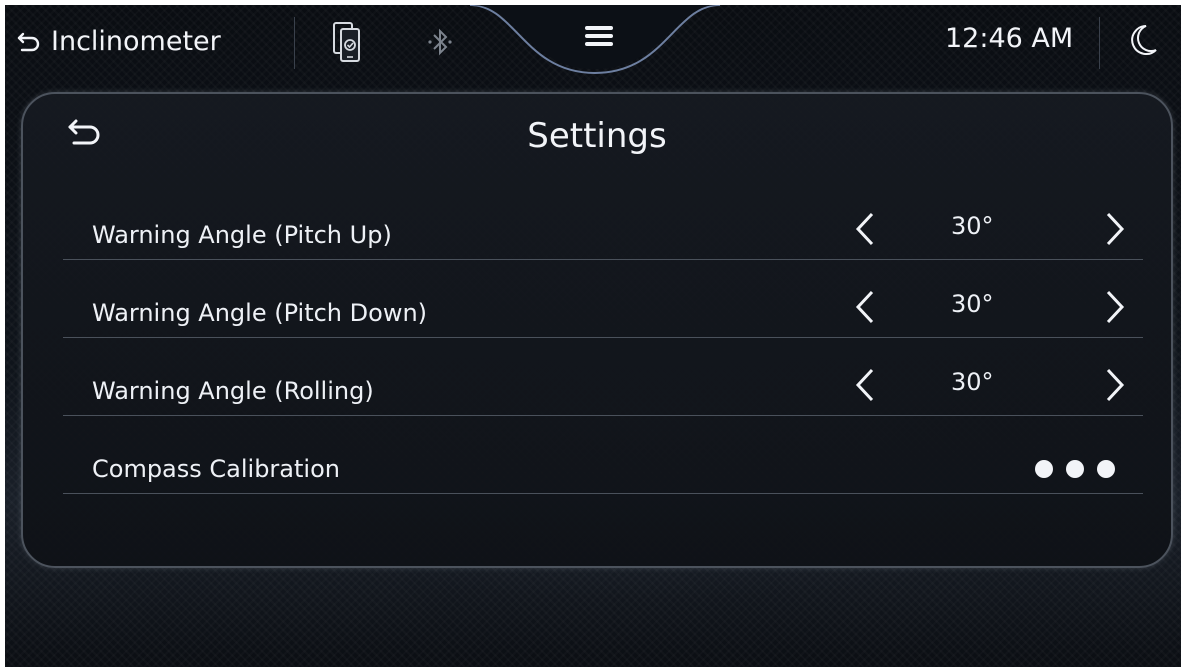 Image resolution: width=1186 pixels, height=667 pixels. I want to click on row-divider, so click(603, 493).